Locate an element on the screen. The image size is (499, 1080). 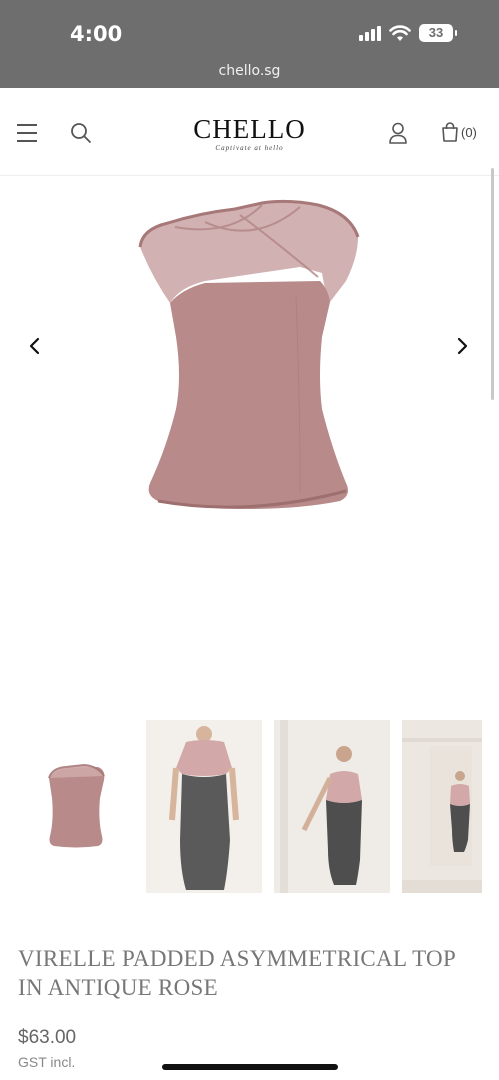
product-price: $63.00 is located at coordinates (47, 1037).